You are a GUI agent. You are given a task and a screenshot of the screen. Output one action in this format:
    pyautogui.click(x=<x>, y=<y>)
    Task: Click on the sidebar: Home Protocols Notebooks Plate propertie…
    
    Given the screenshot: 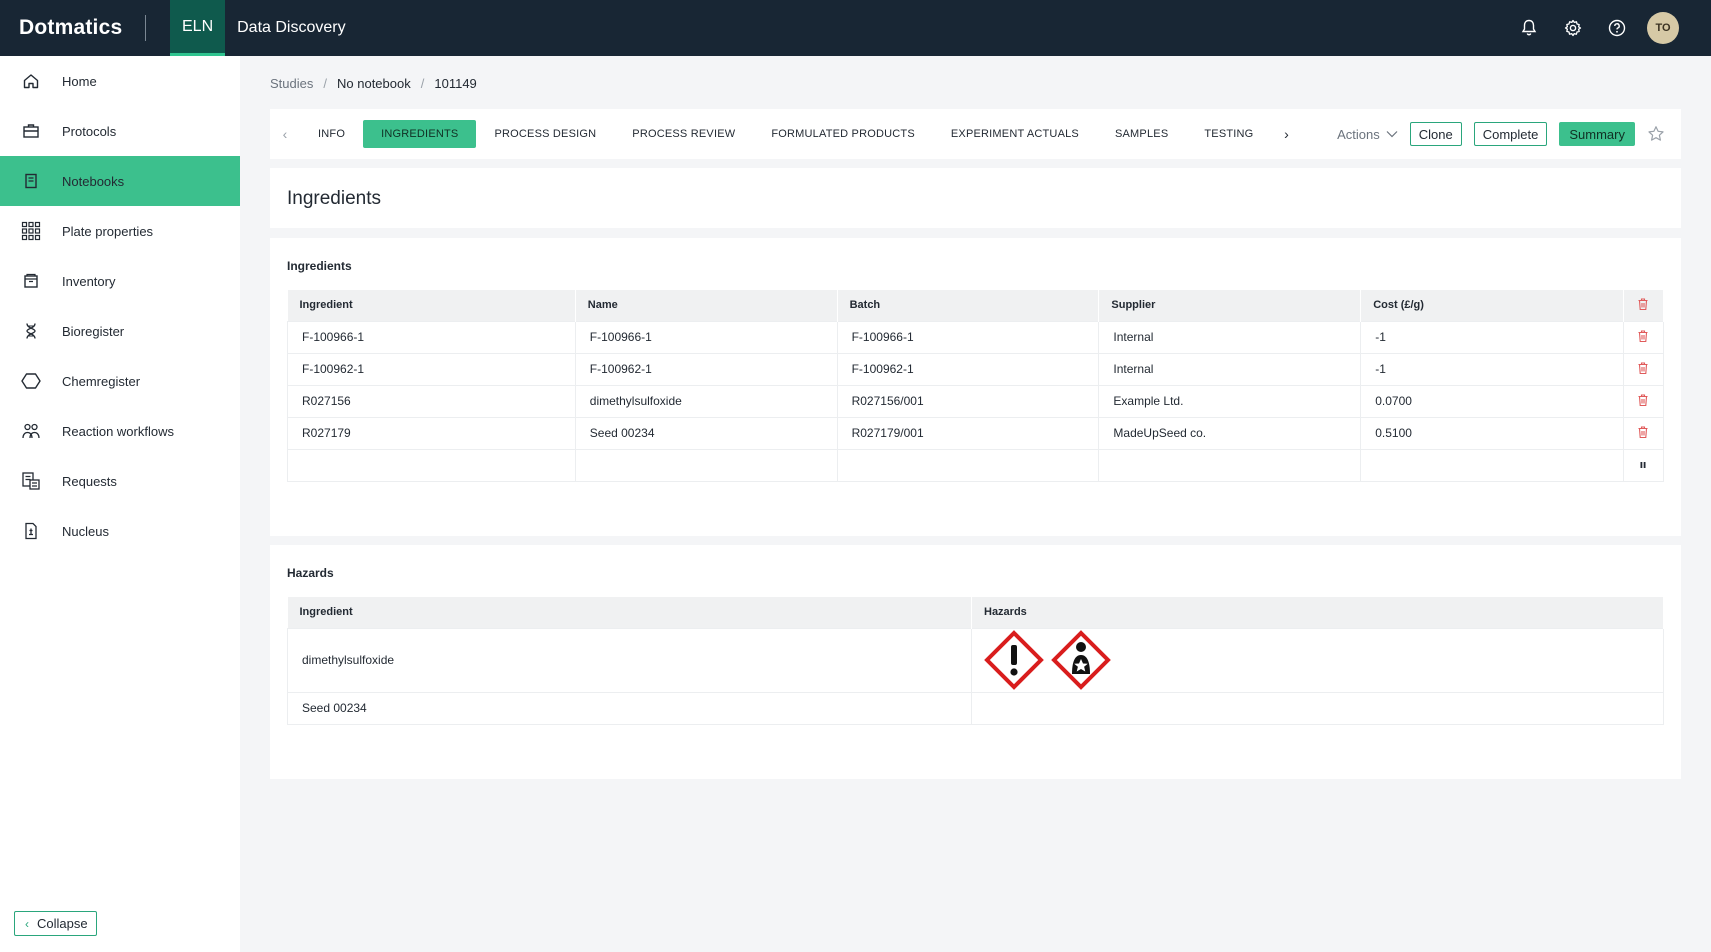 What is the action you would take?
    pyautogui.click(x=120, y=504)
    